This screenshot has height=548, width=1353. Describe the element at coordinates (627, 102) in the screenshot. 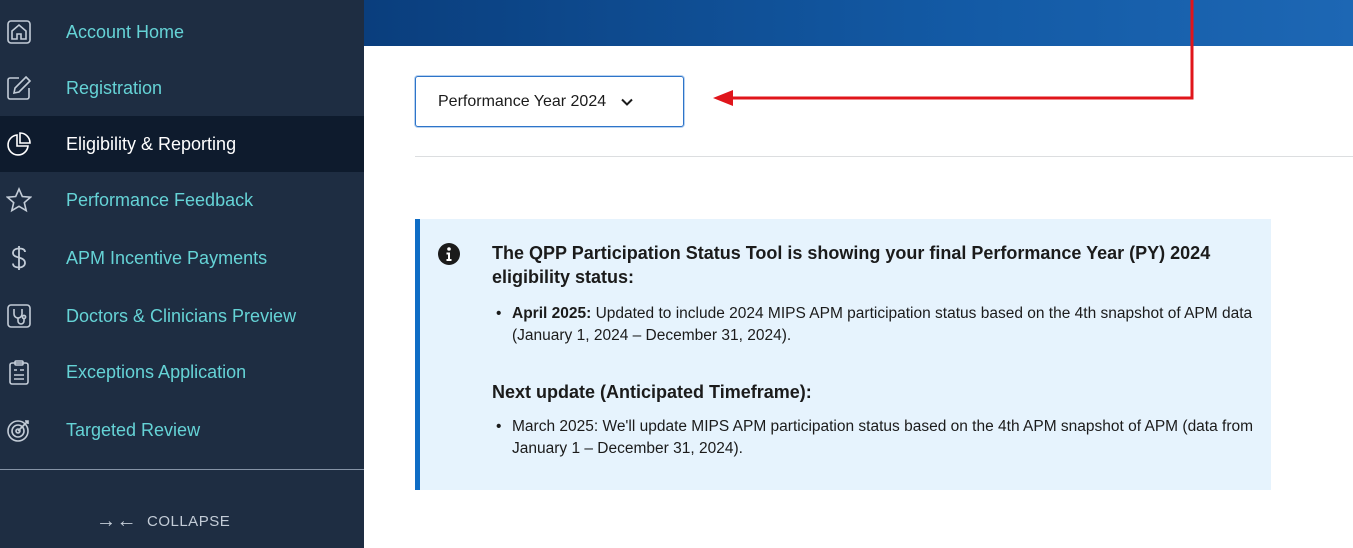

I see `chevron-down-icon` at that location.